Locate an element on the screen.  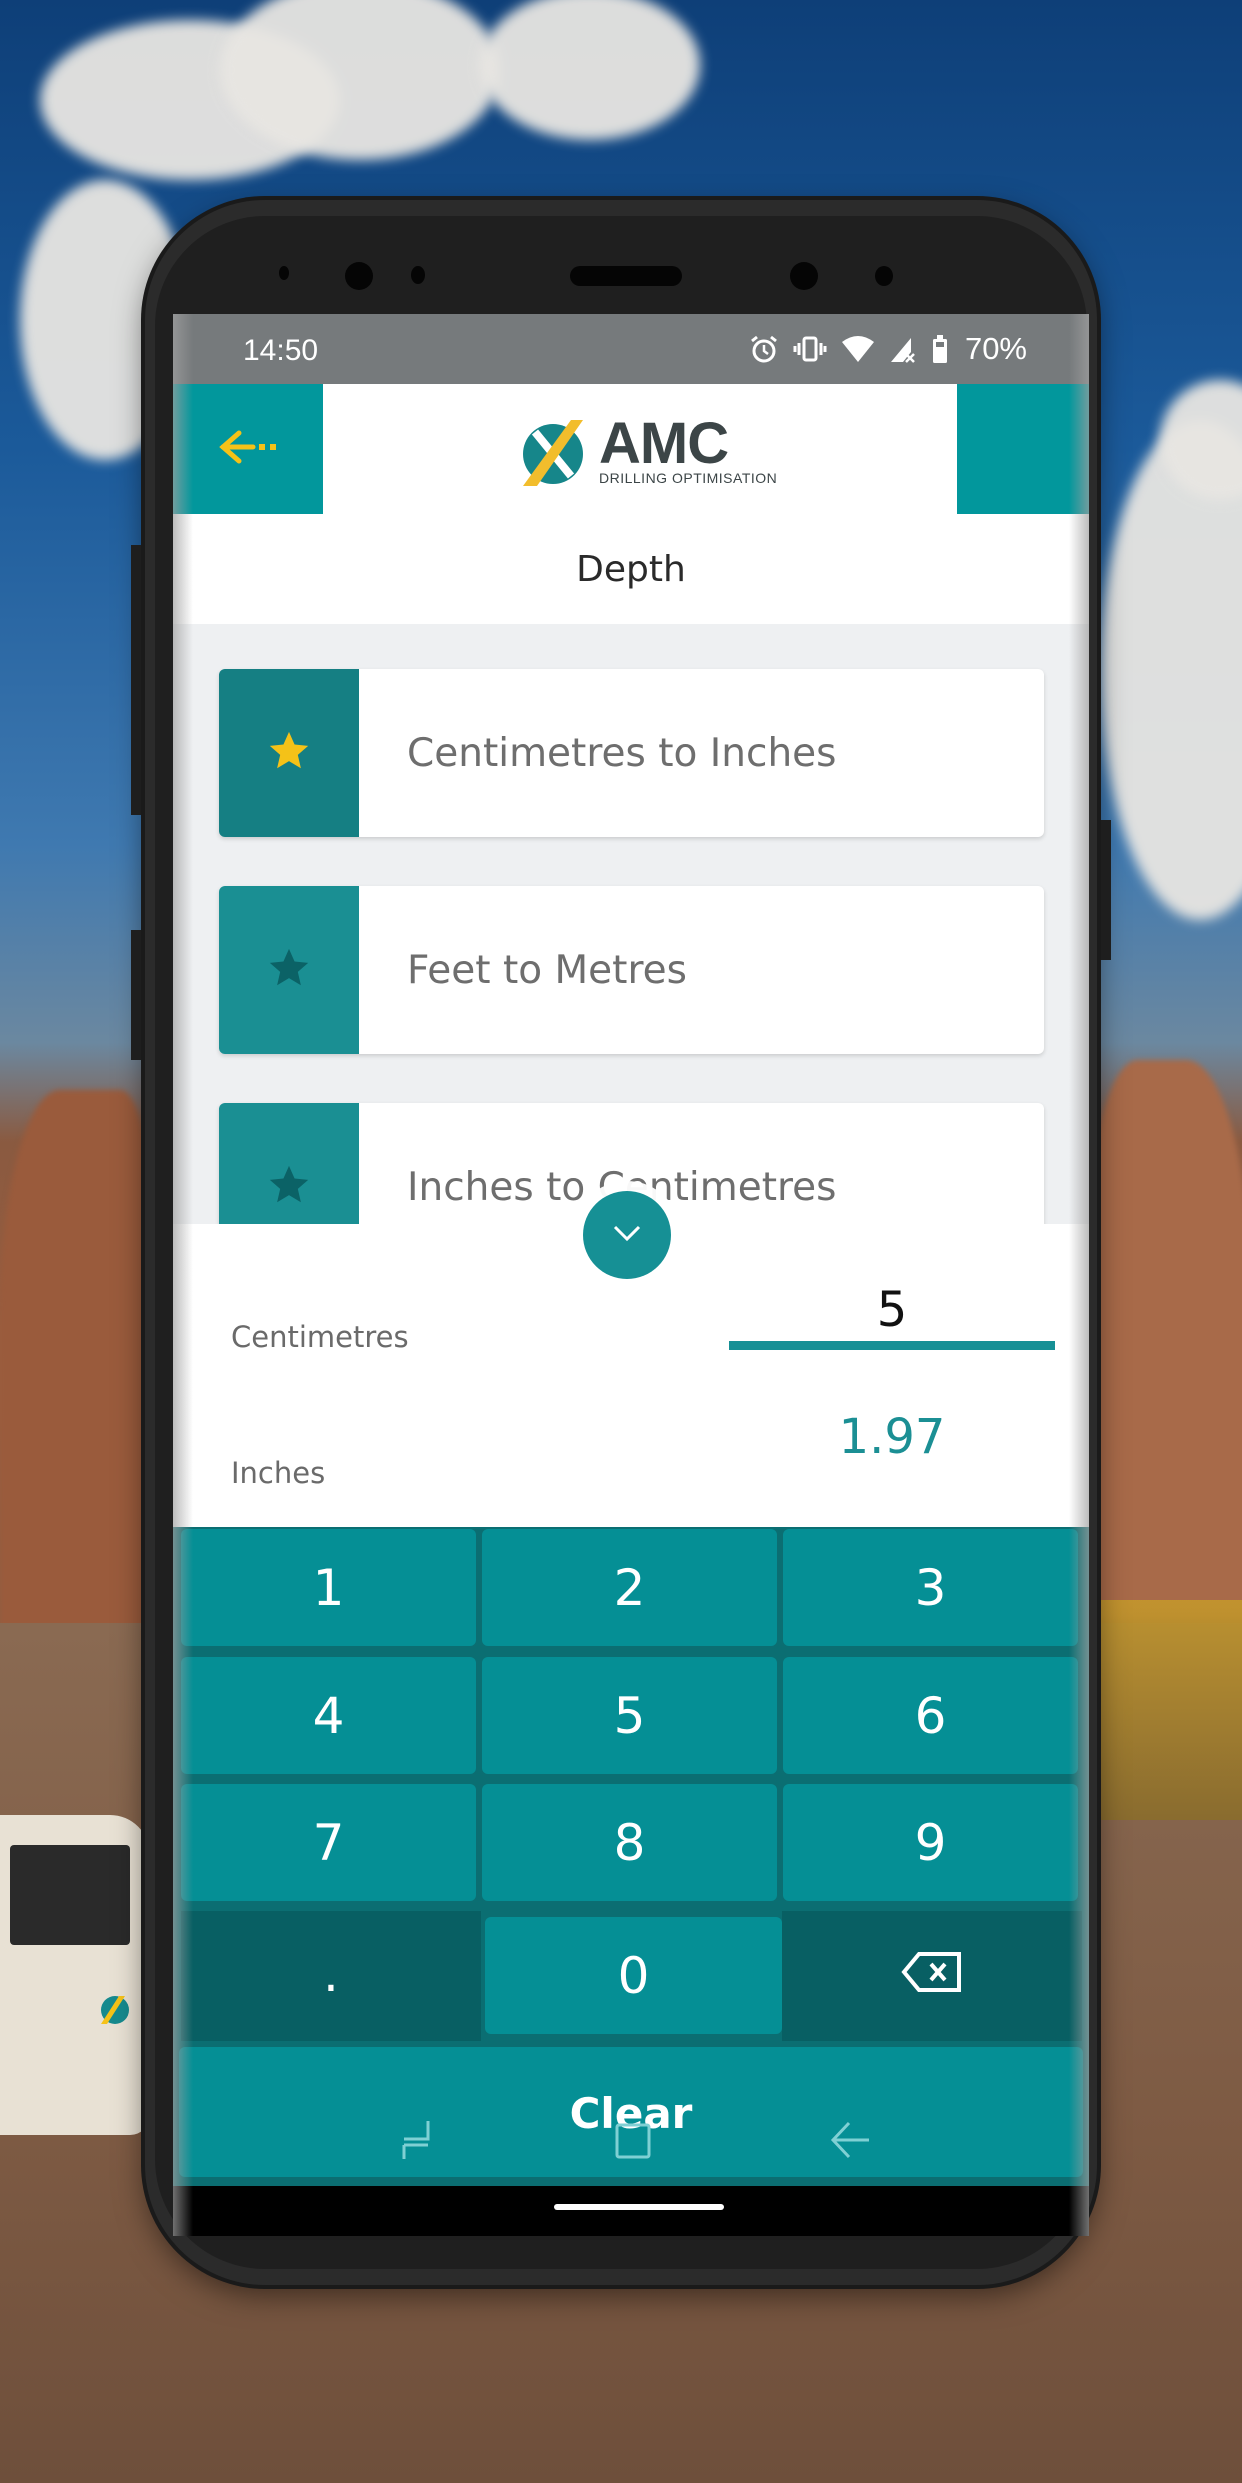
alarm-icon is located at coordinates (764, 349).